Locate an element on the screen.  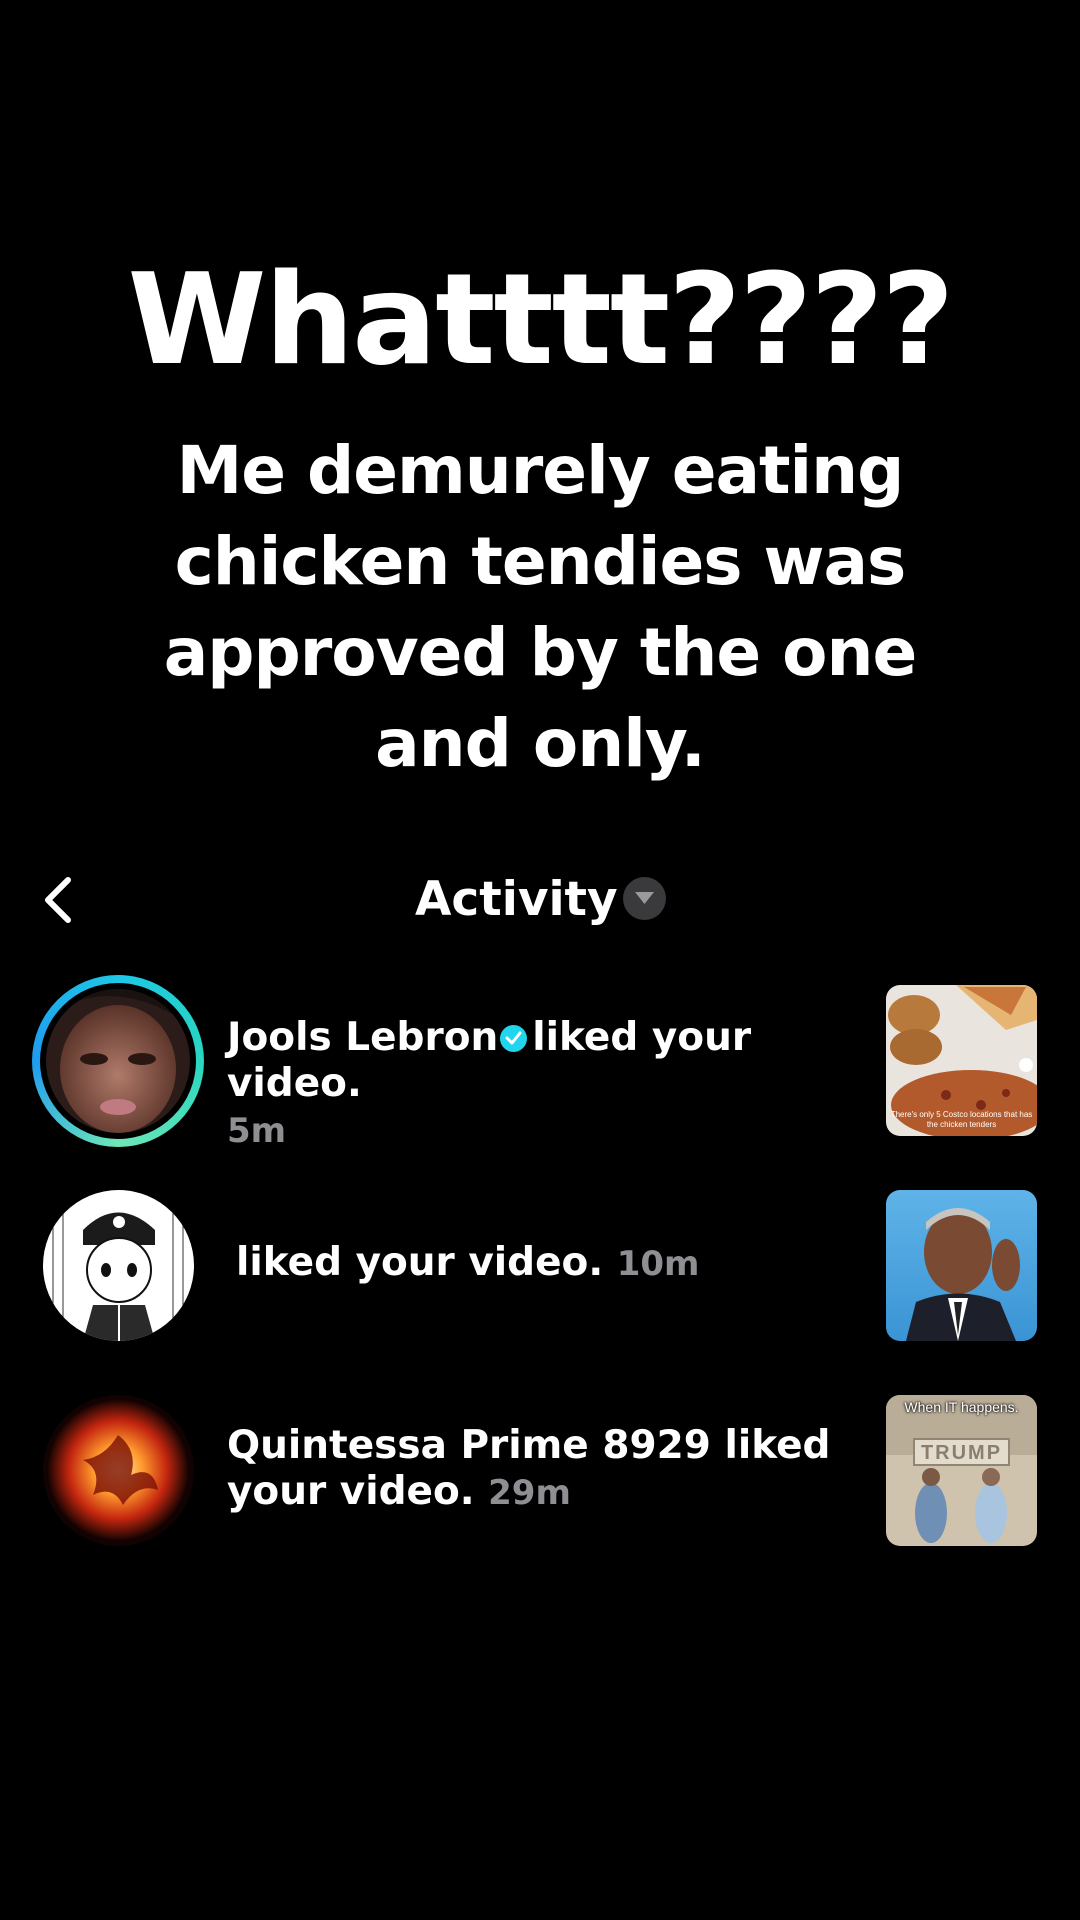
video-thumbnail is located at coordinates (961, 1265).